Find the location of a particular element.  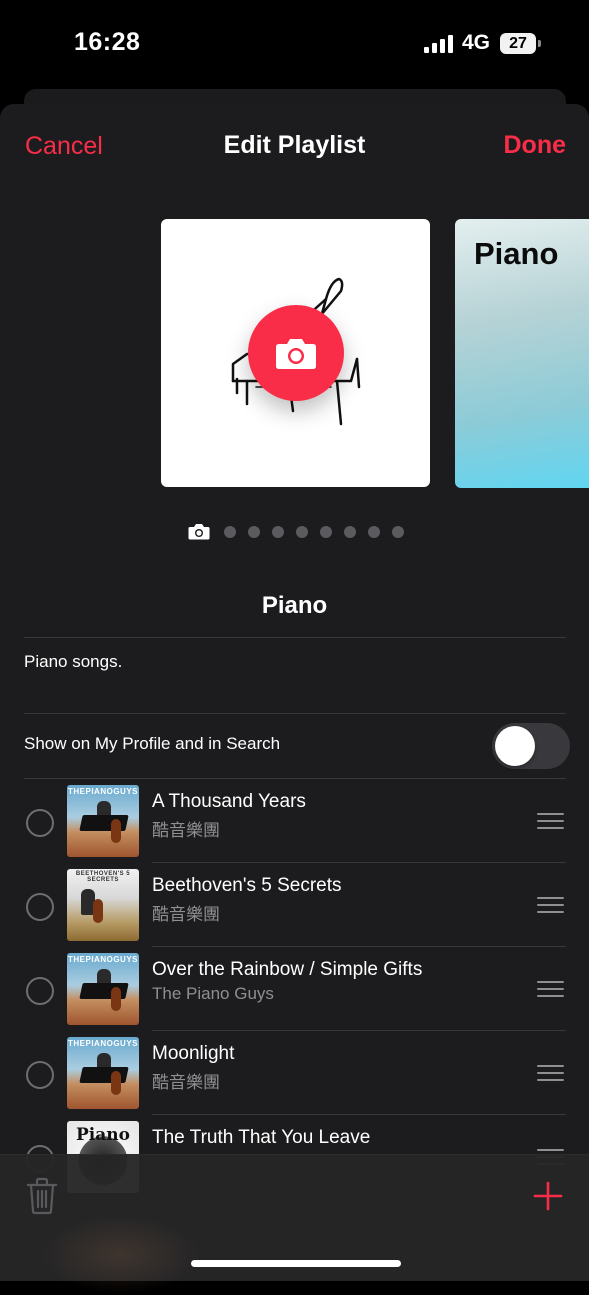

battery-icon: 27 is located at coordinates (518, 43).